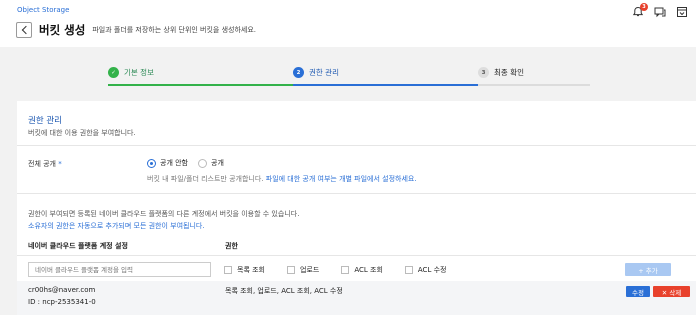 The height and width of the screenshot is (315, 696). I want to click on top-icons: 3, so click(660, 10).